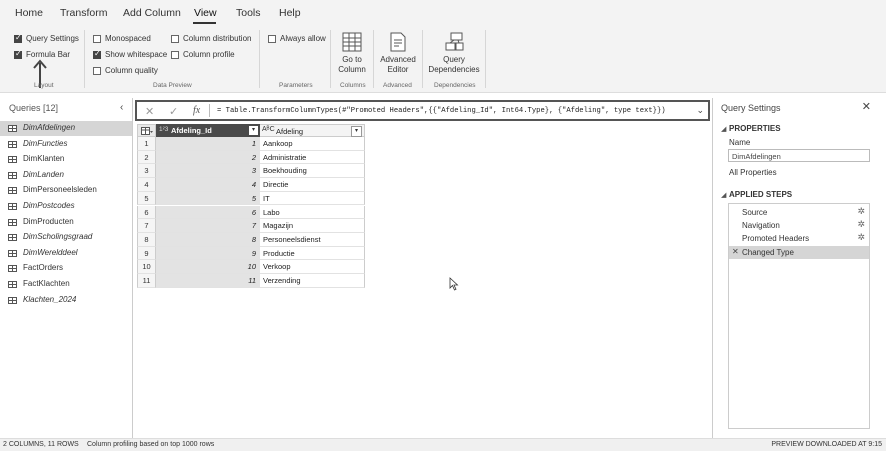 The image size is (886, 451). What do you see at coordinates (312, 239) in the screenshot?
I see `cell-afdeling: Personeelsdienst` at bounding box center [312, 239].